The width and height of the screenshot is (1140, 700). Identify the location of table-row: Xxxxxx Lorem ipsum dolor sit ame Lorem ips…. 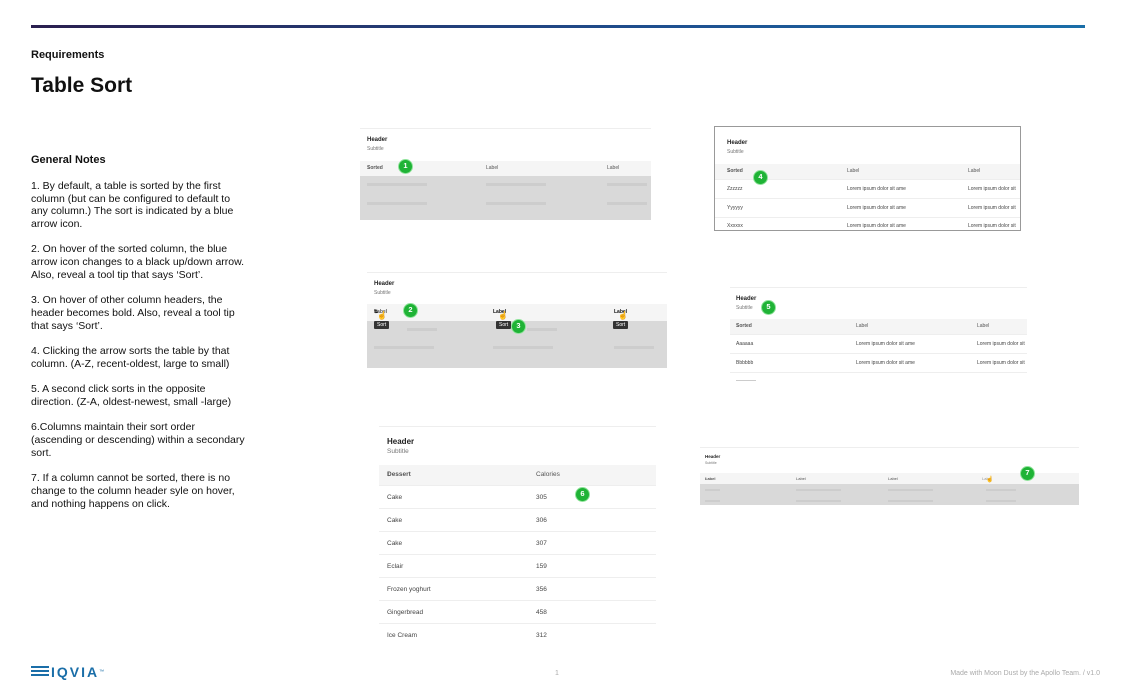
(867, 223).